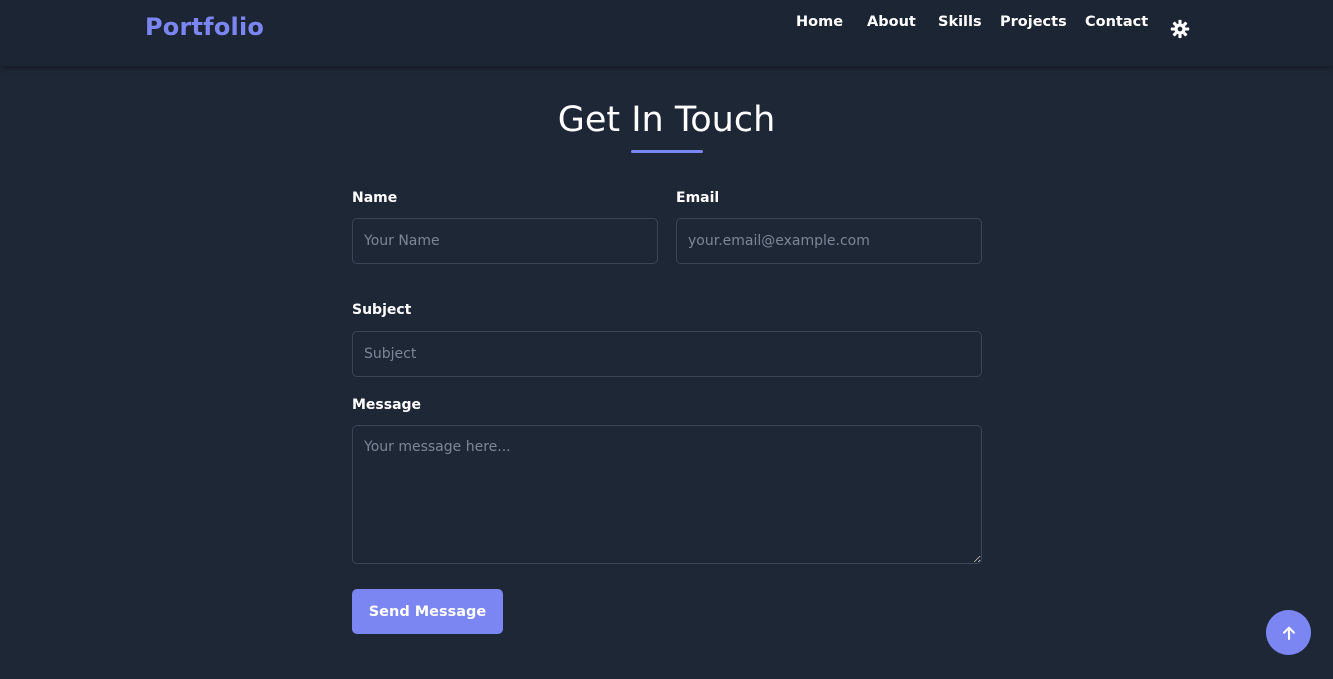 The image size is (1333, 679). I want to click on message-textarea, so click(667, 494).